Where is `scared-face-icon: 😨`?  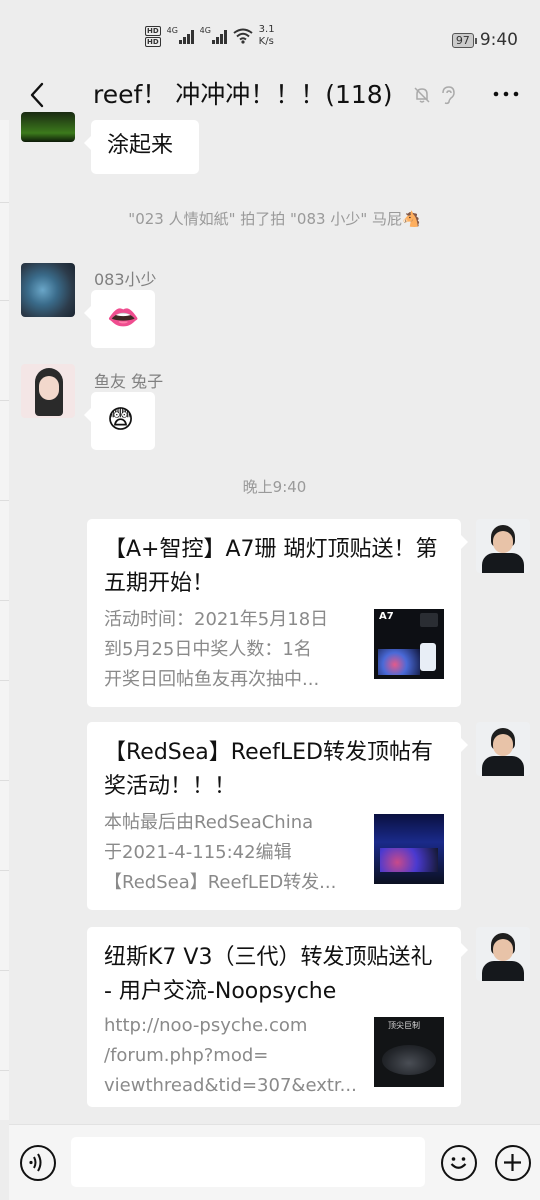 scared-face-icon: 😨 is located at coordinates (121, 420).